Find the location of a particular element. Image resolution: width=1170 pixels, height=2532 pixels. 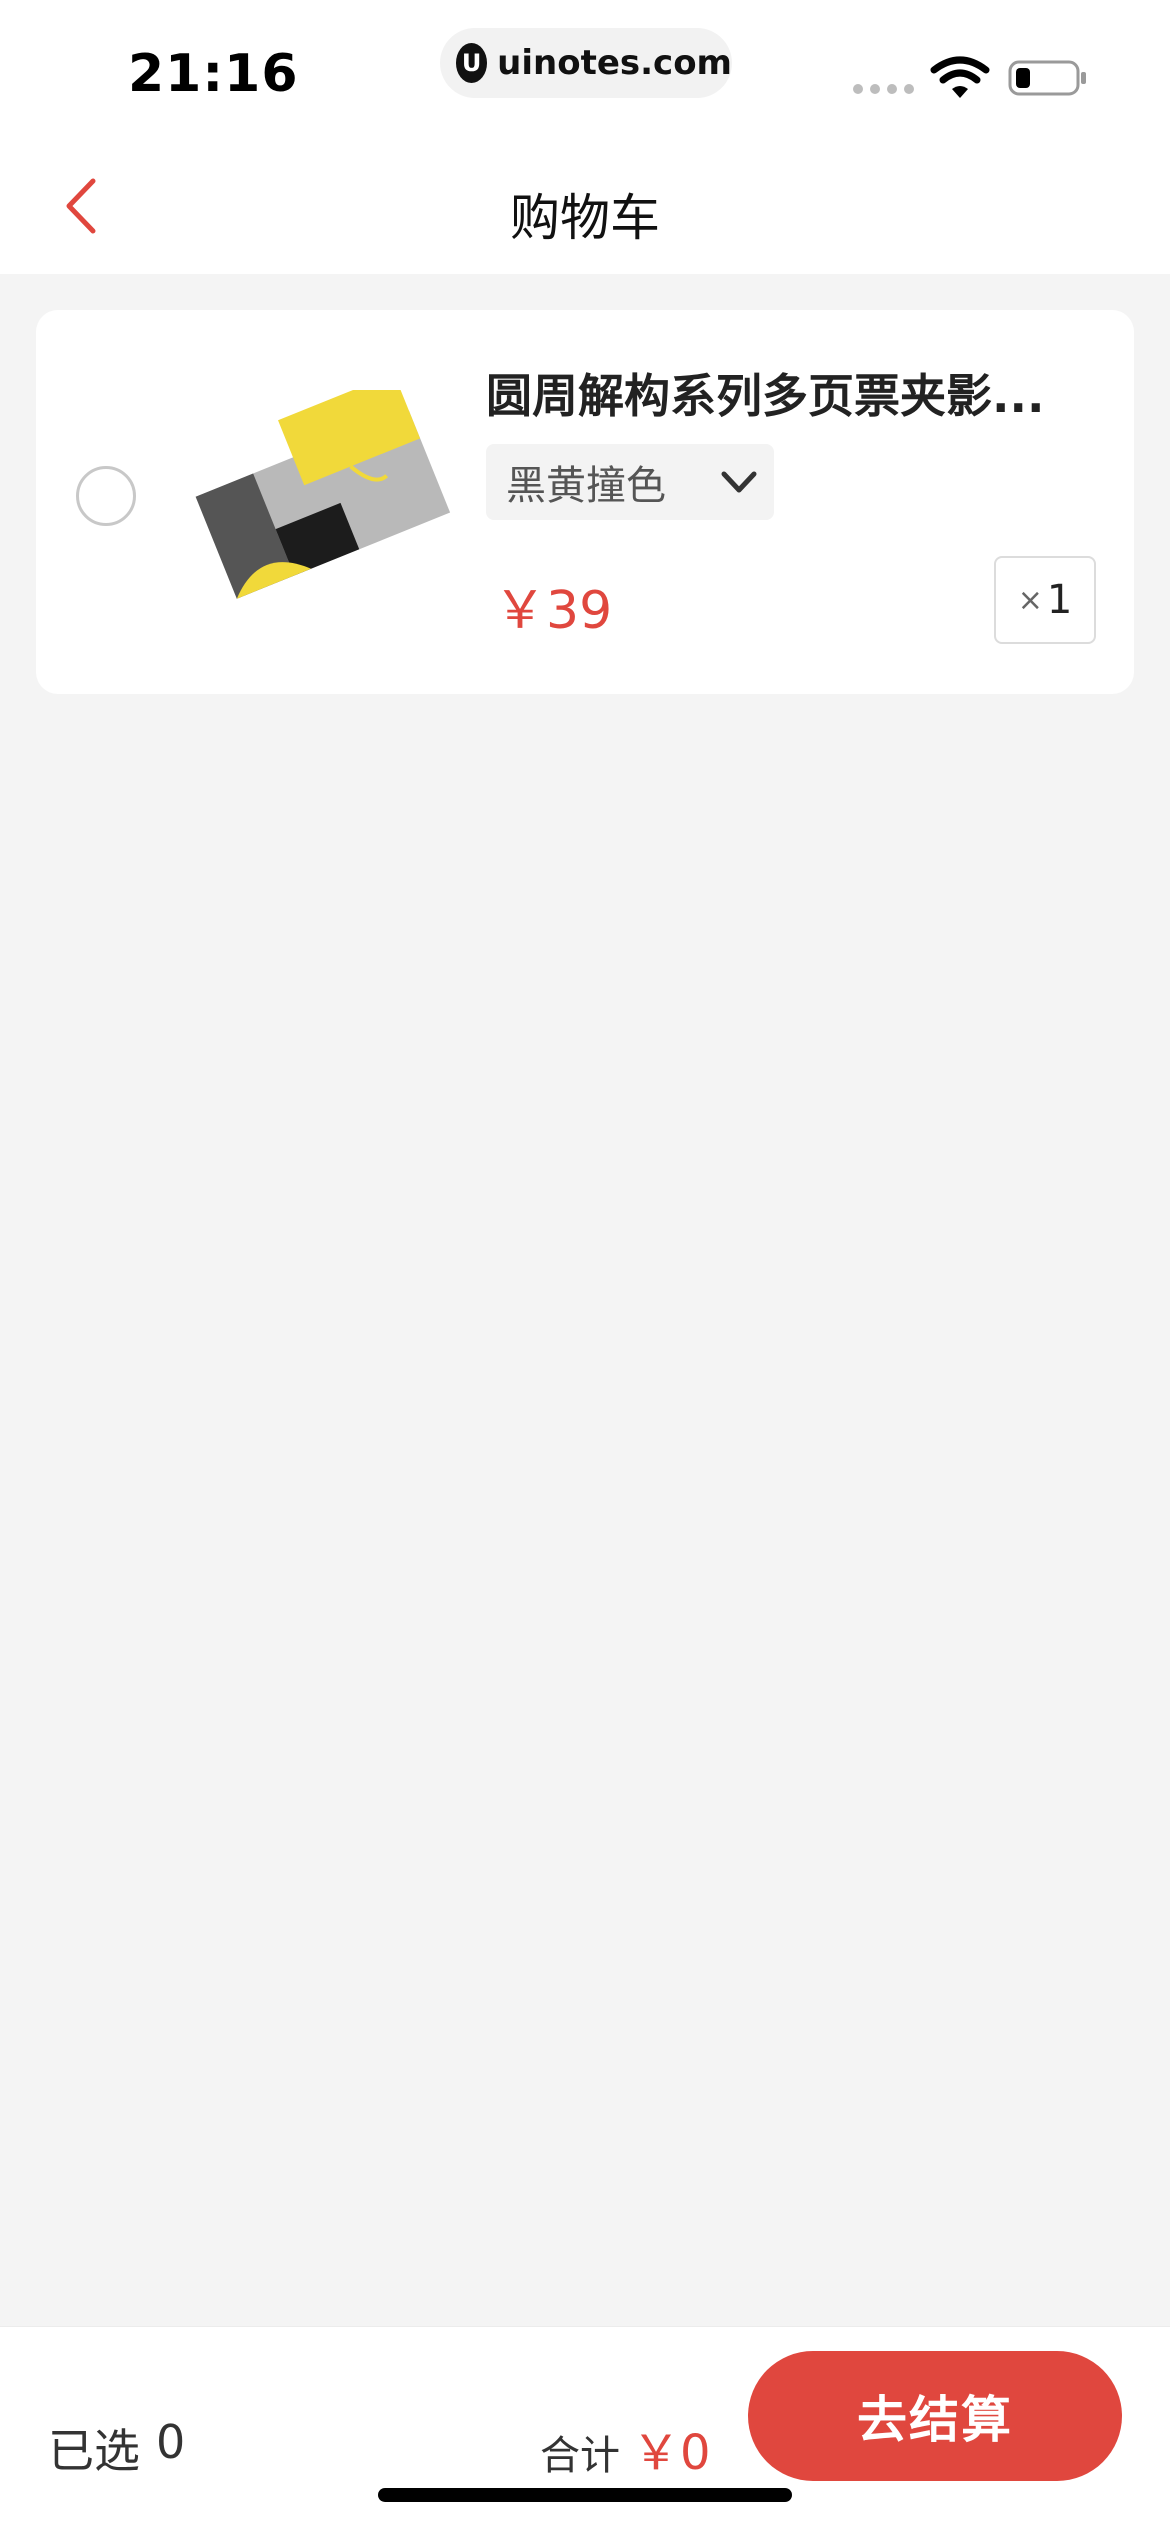

quantity-prefix: × is located at coordinates (1030, 600).